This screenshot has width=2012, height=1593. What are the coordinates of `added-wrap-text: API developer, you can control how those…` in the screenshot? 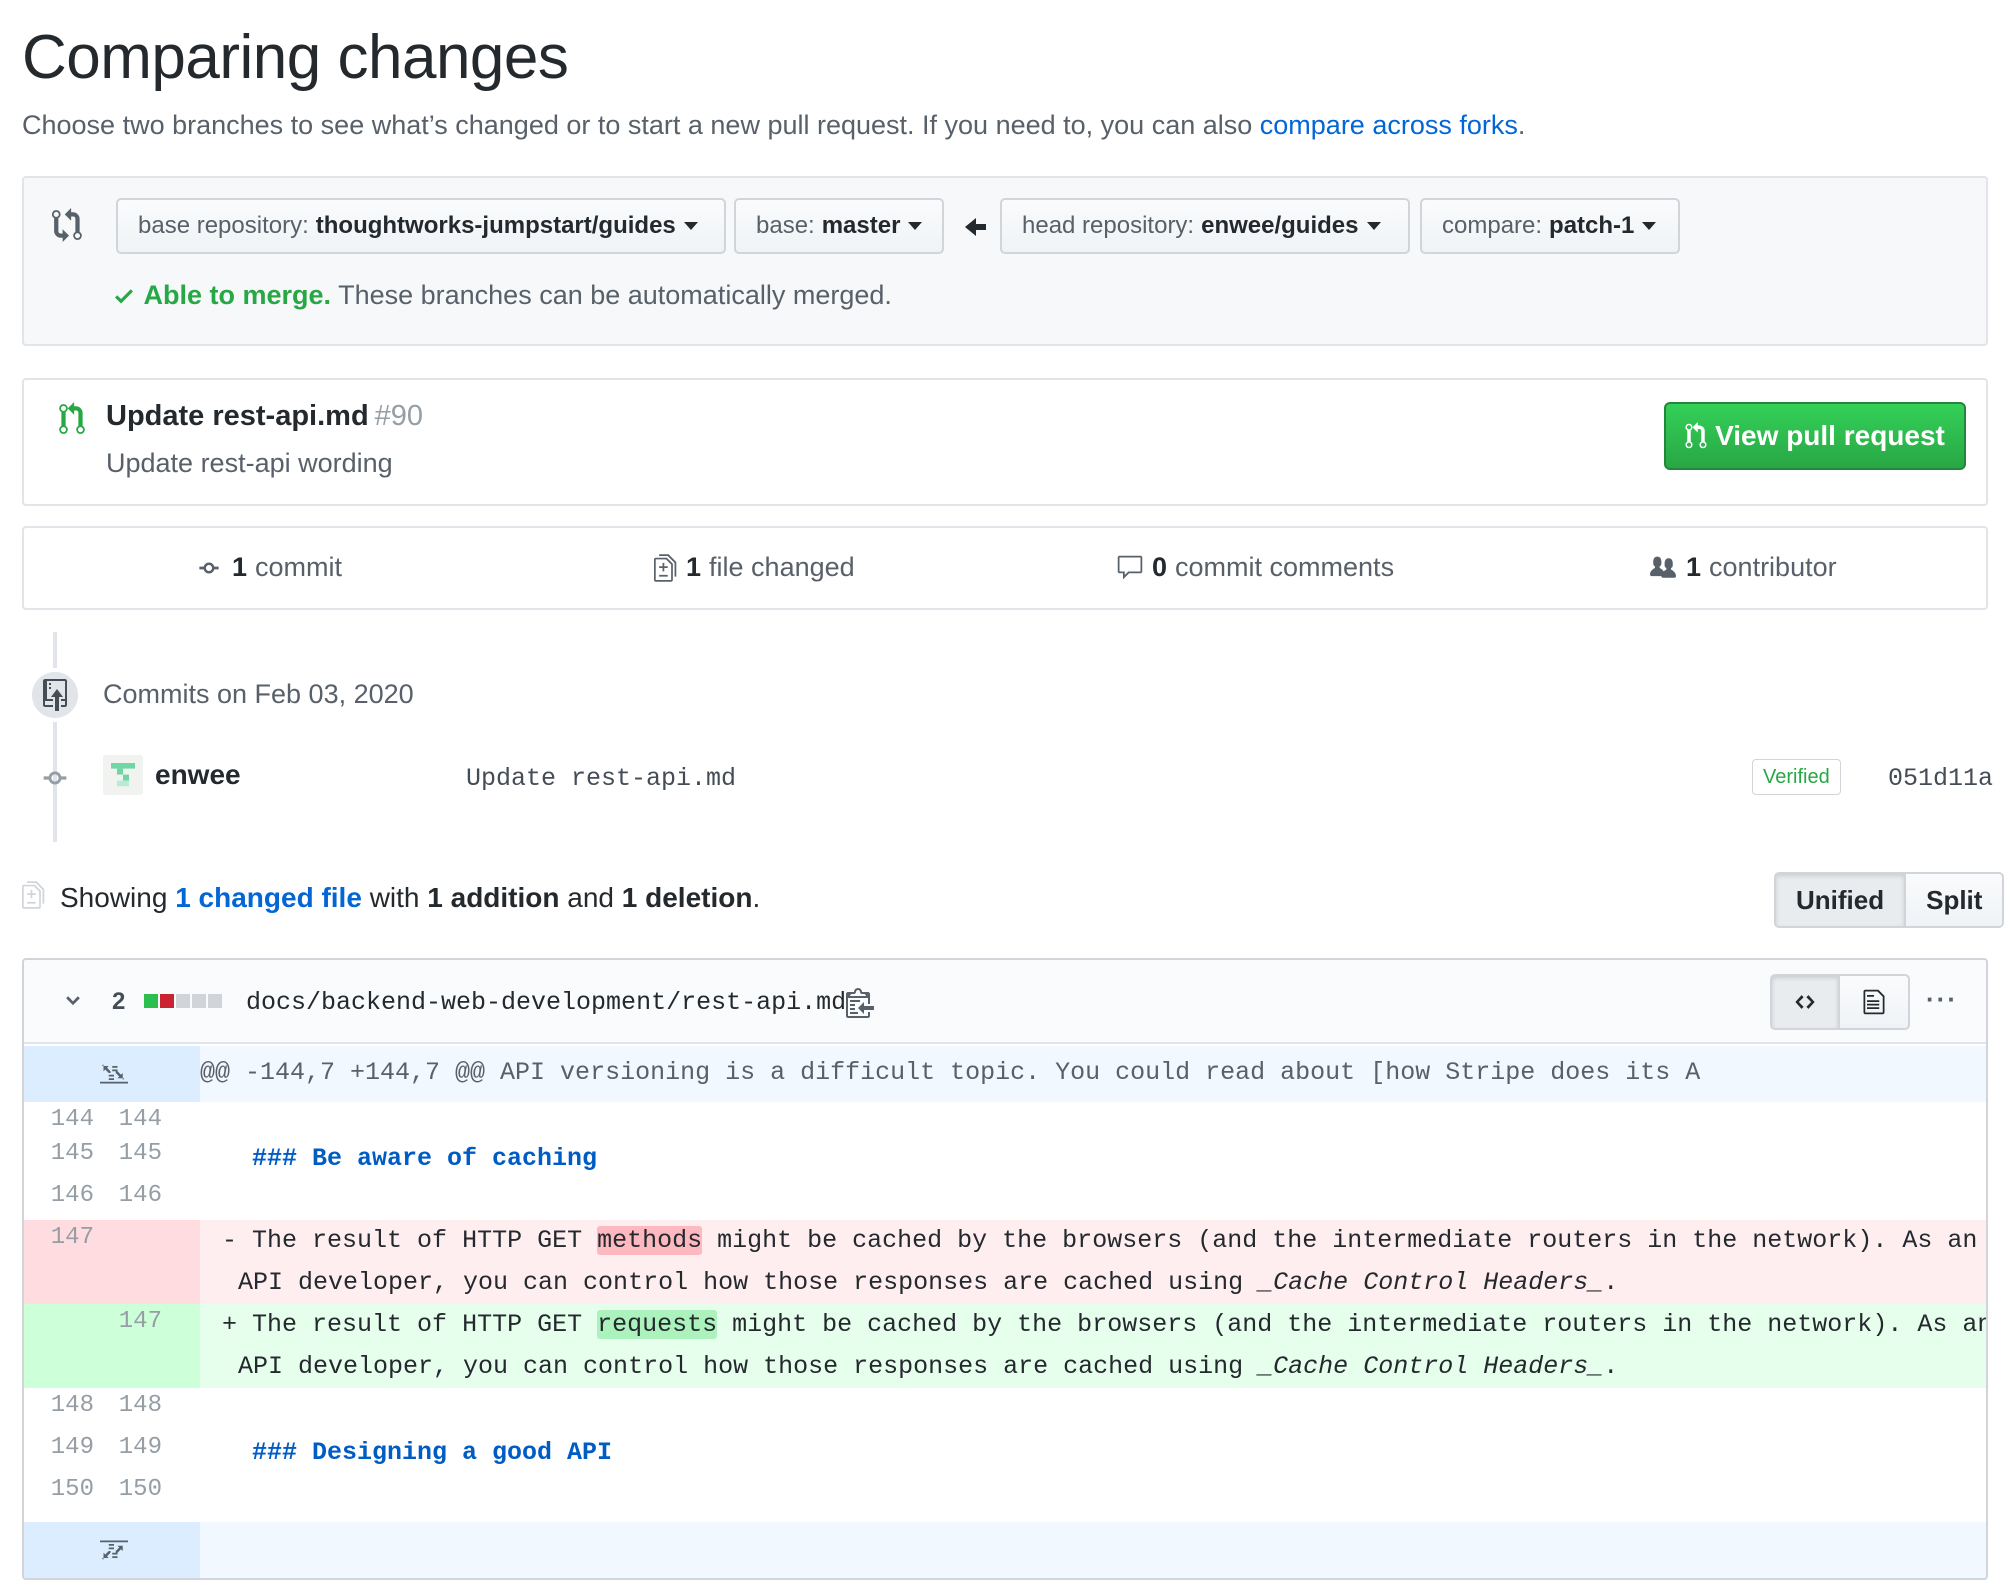 It's located at (748, 1366).